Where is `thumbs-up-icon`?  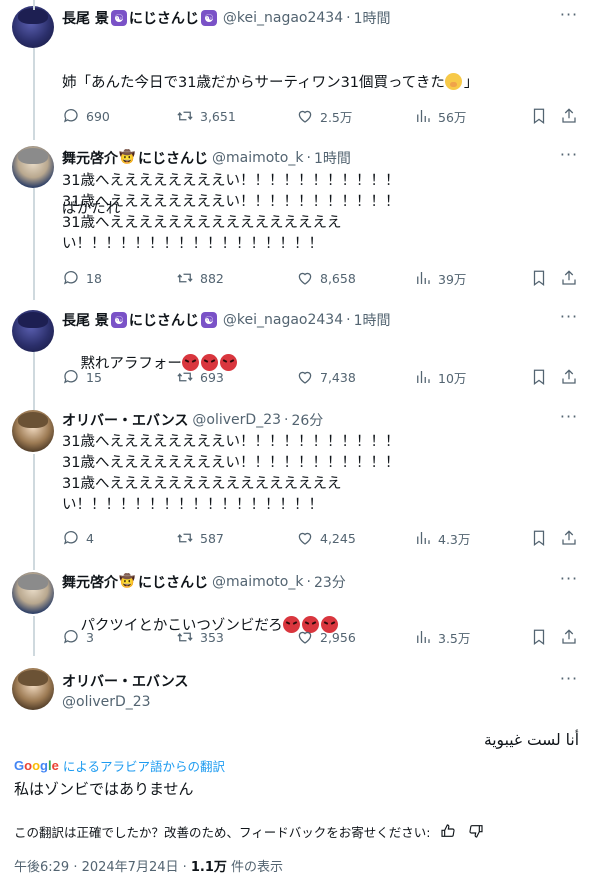 thumbs-up-icon is located at coordinates (449, 832).